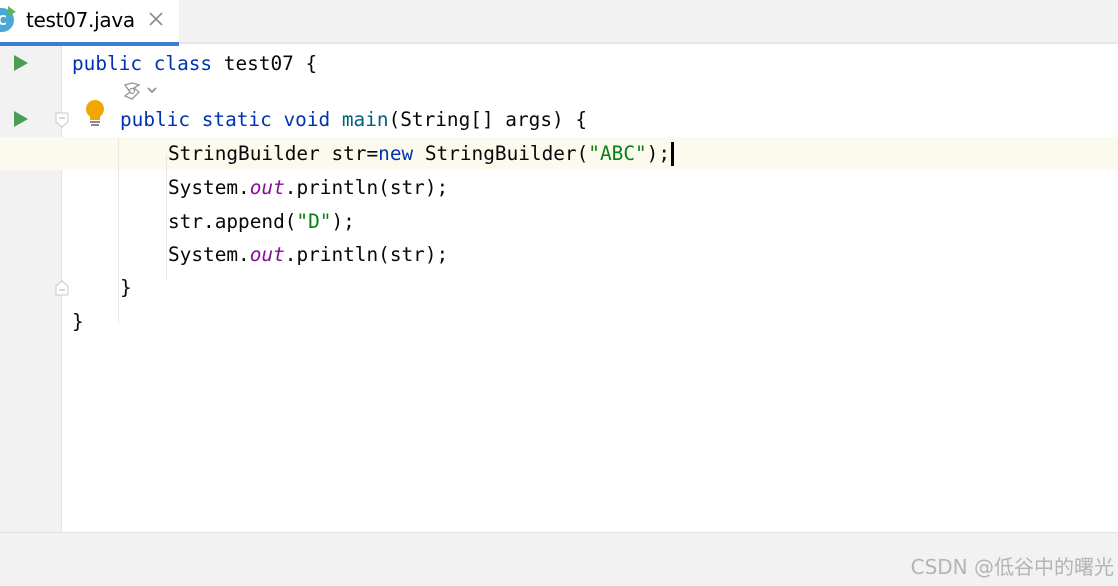 This screenshot has width=1118, height=586. What do you see at coordinates (365, 119) in the screenshot?
I see `method-name: main` at bounding box center [365, 119].